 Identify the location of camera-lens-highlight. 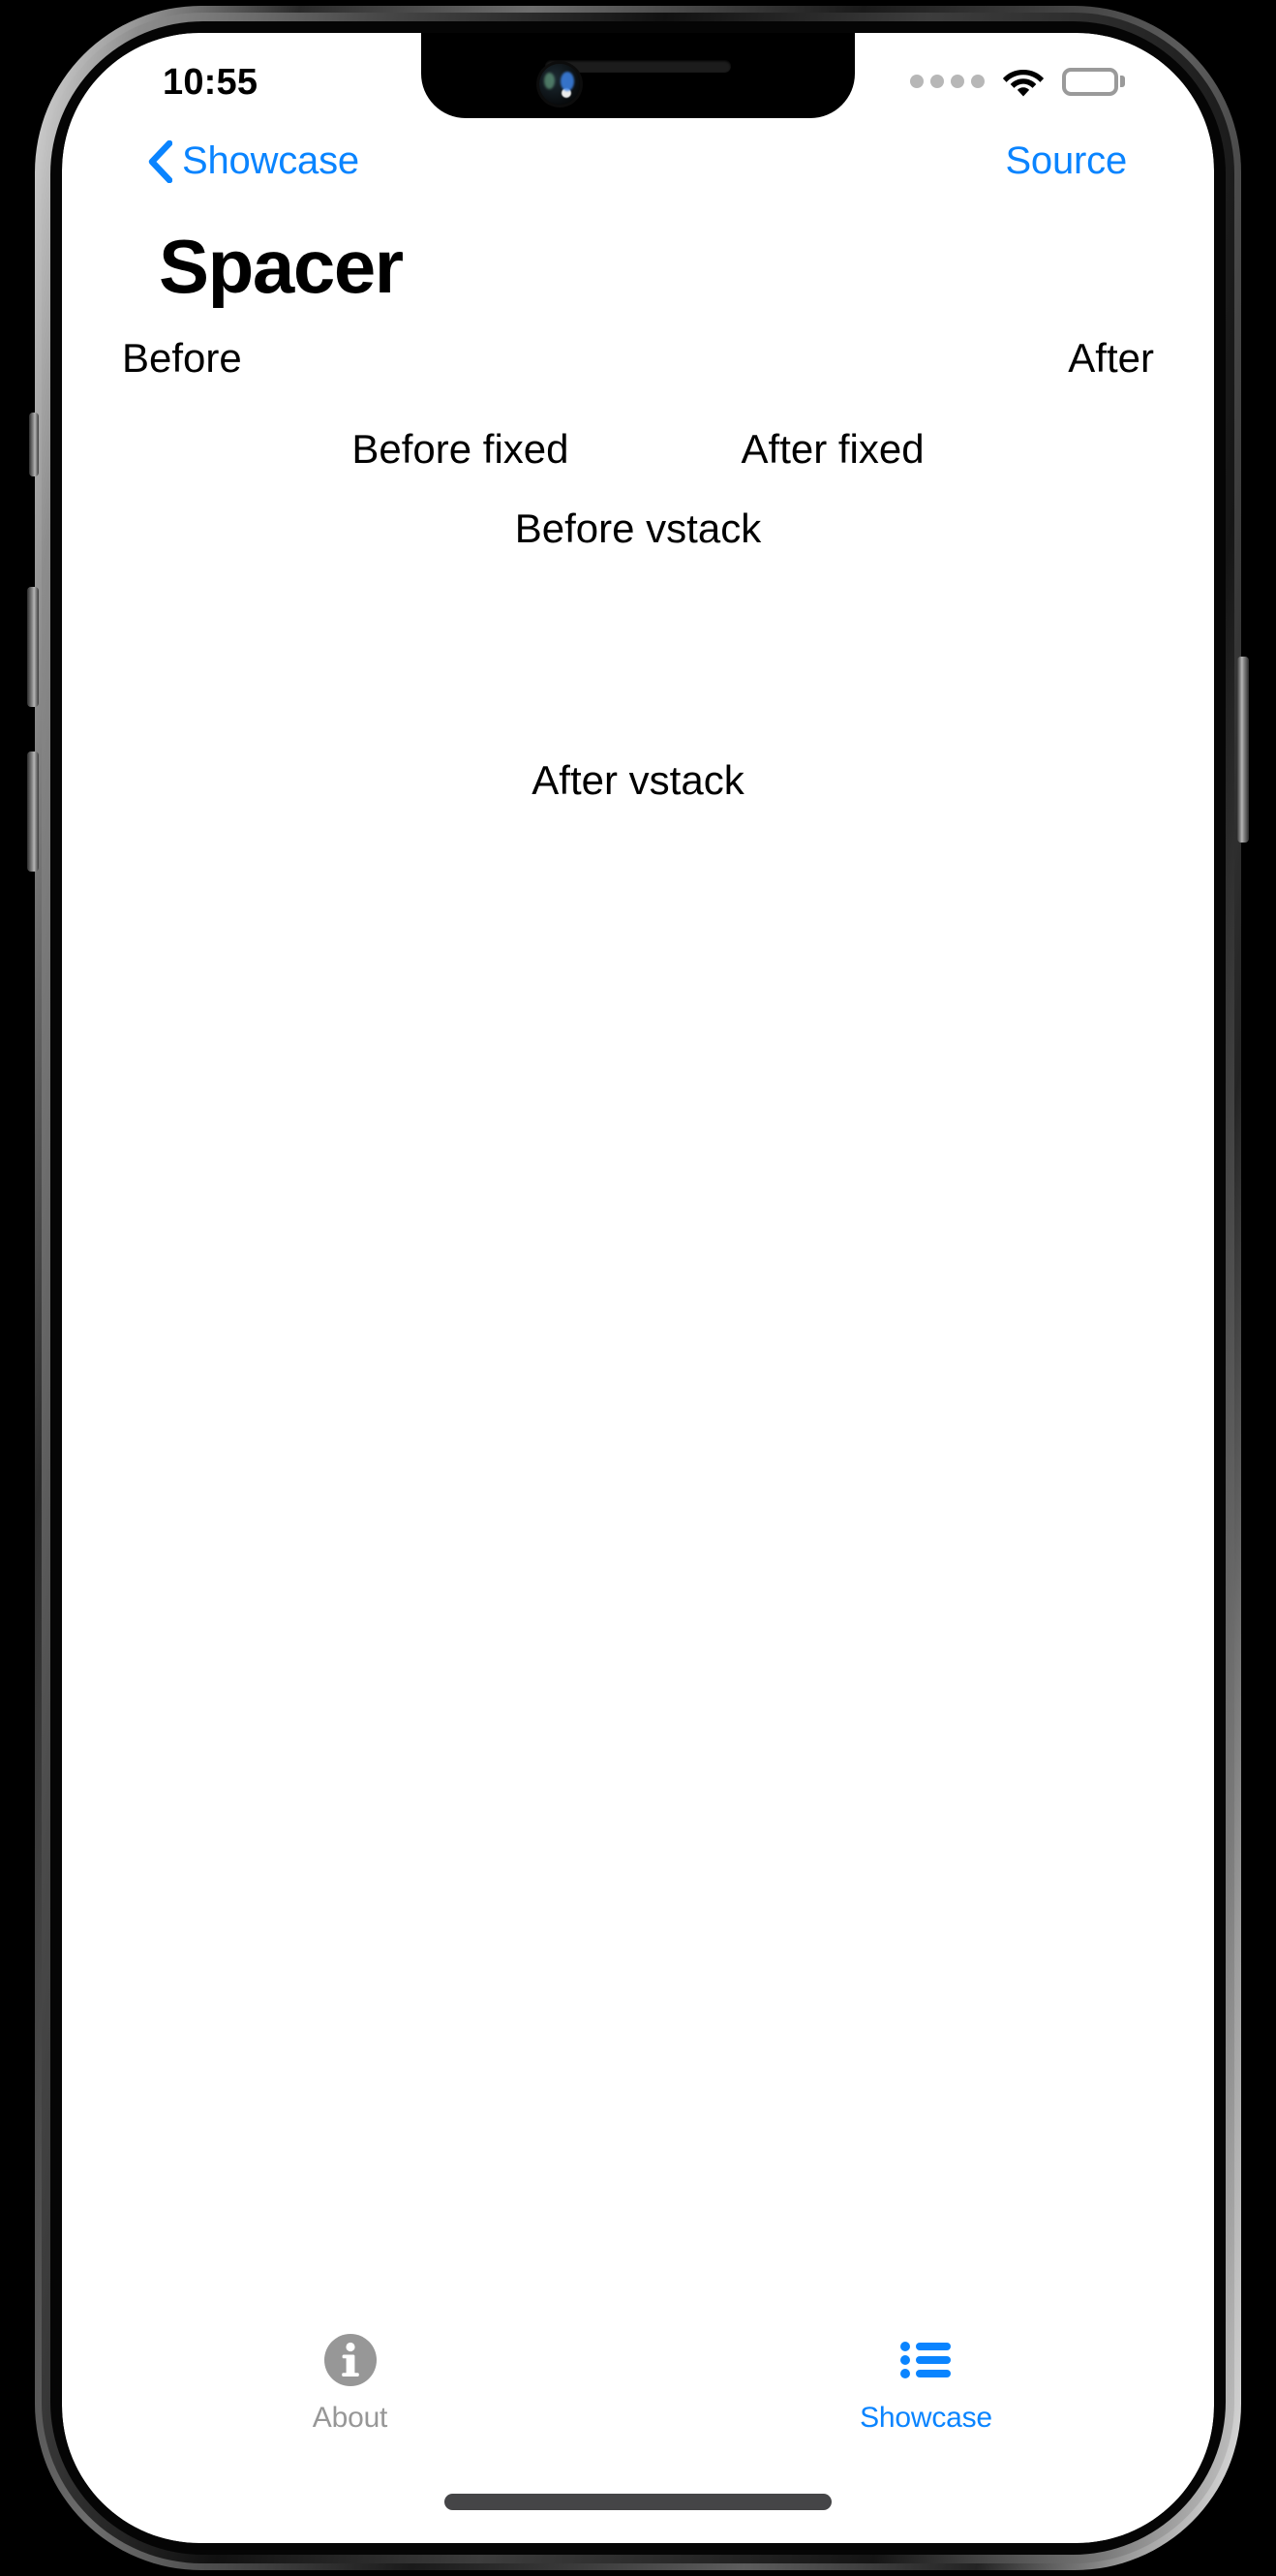
(566, 93).